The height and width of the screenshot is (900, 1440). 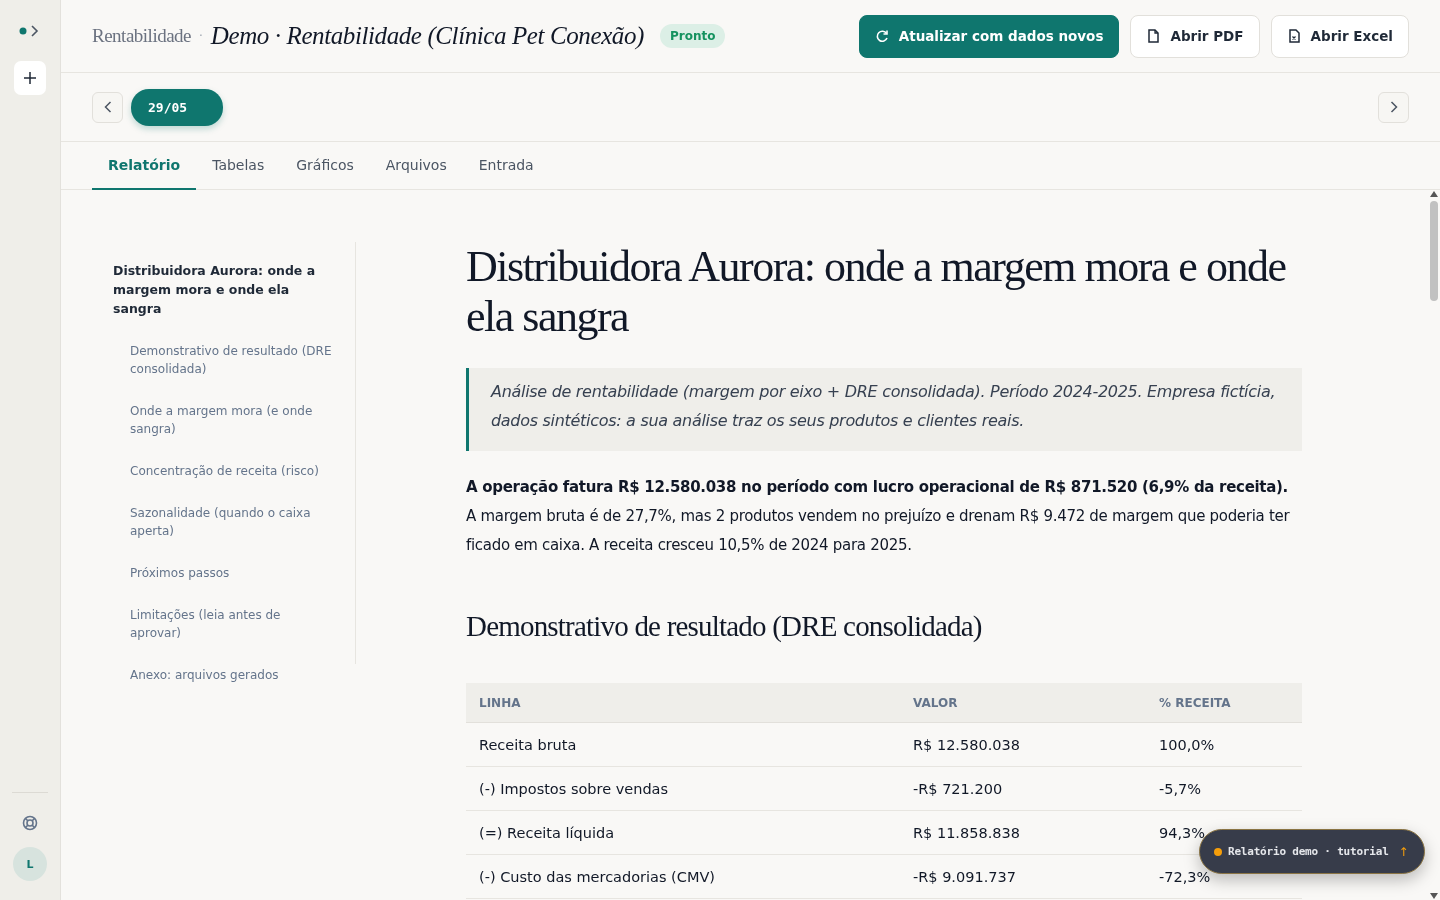 I want to click on user-avatar: L, so click(x=30, y=864).